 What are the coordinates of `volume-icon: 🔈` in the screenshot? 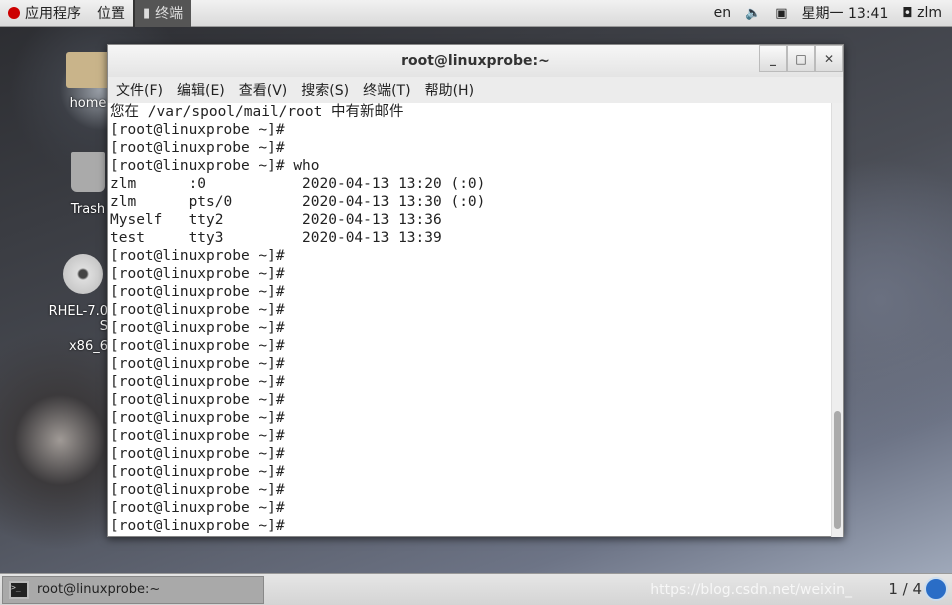 It's located at (753, 13).